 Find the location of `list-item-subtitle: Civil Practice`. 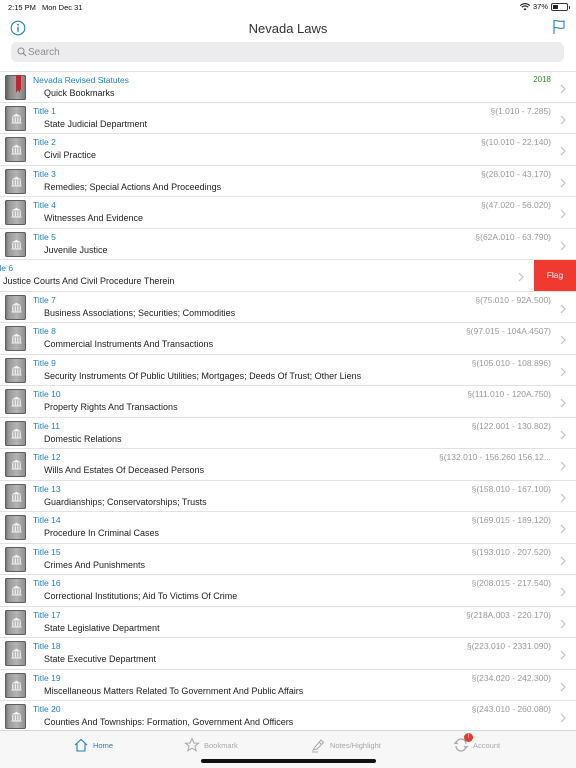

list-item-subtitle: Civil Practice is located at coordinates (70, 155).